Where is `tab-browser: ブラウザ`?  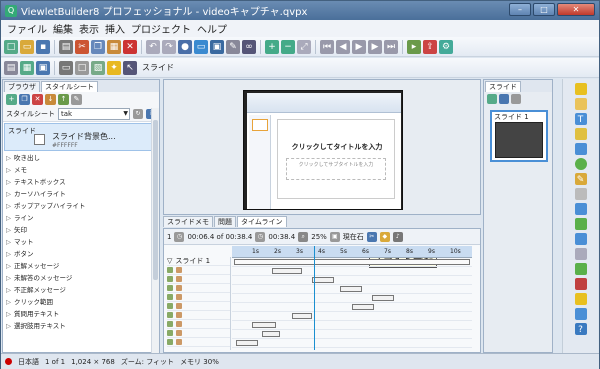 tab-browser: ブラウザ is located at coordinates (22, 86).